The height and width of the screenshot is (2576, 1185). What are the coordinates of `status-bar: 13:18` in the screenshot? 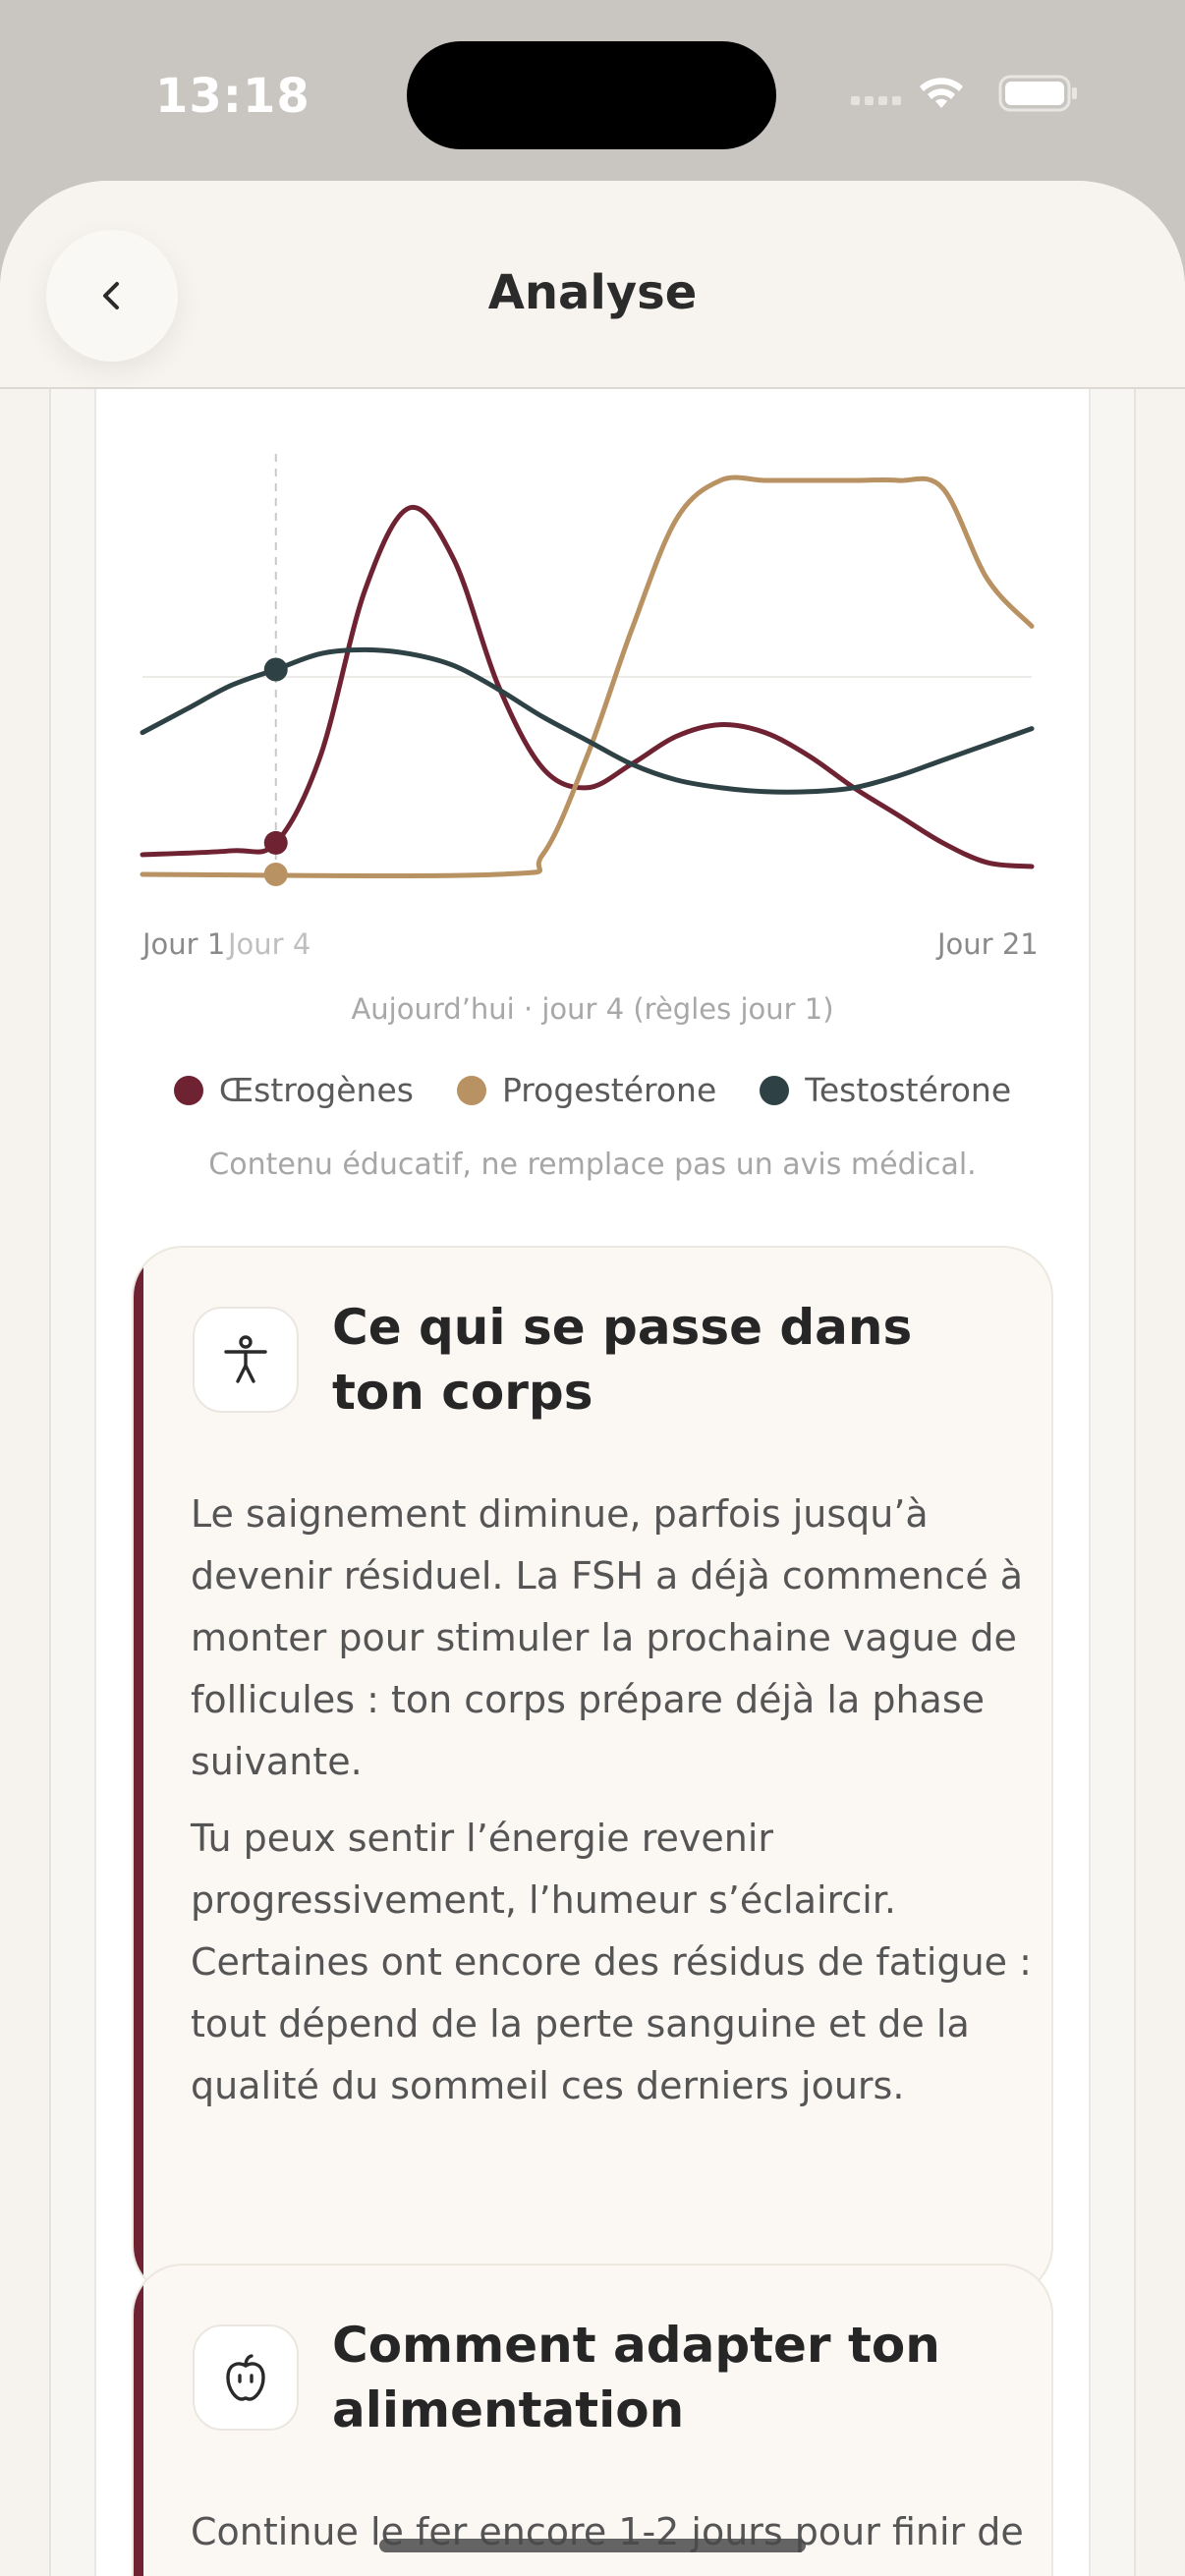 It's located at (592, 93).